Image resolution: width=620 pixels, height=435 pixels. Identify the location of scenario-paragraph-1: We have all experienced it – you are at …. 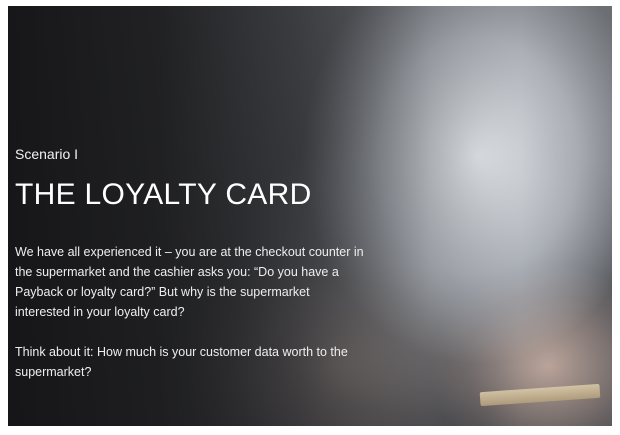
(189, 282).